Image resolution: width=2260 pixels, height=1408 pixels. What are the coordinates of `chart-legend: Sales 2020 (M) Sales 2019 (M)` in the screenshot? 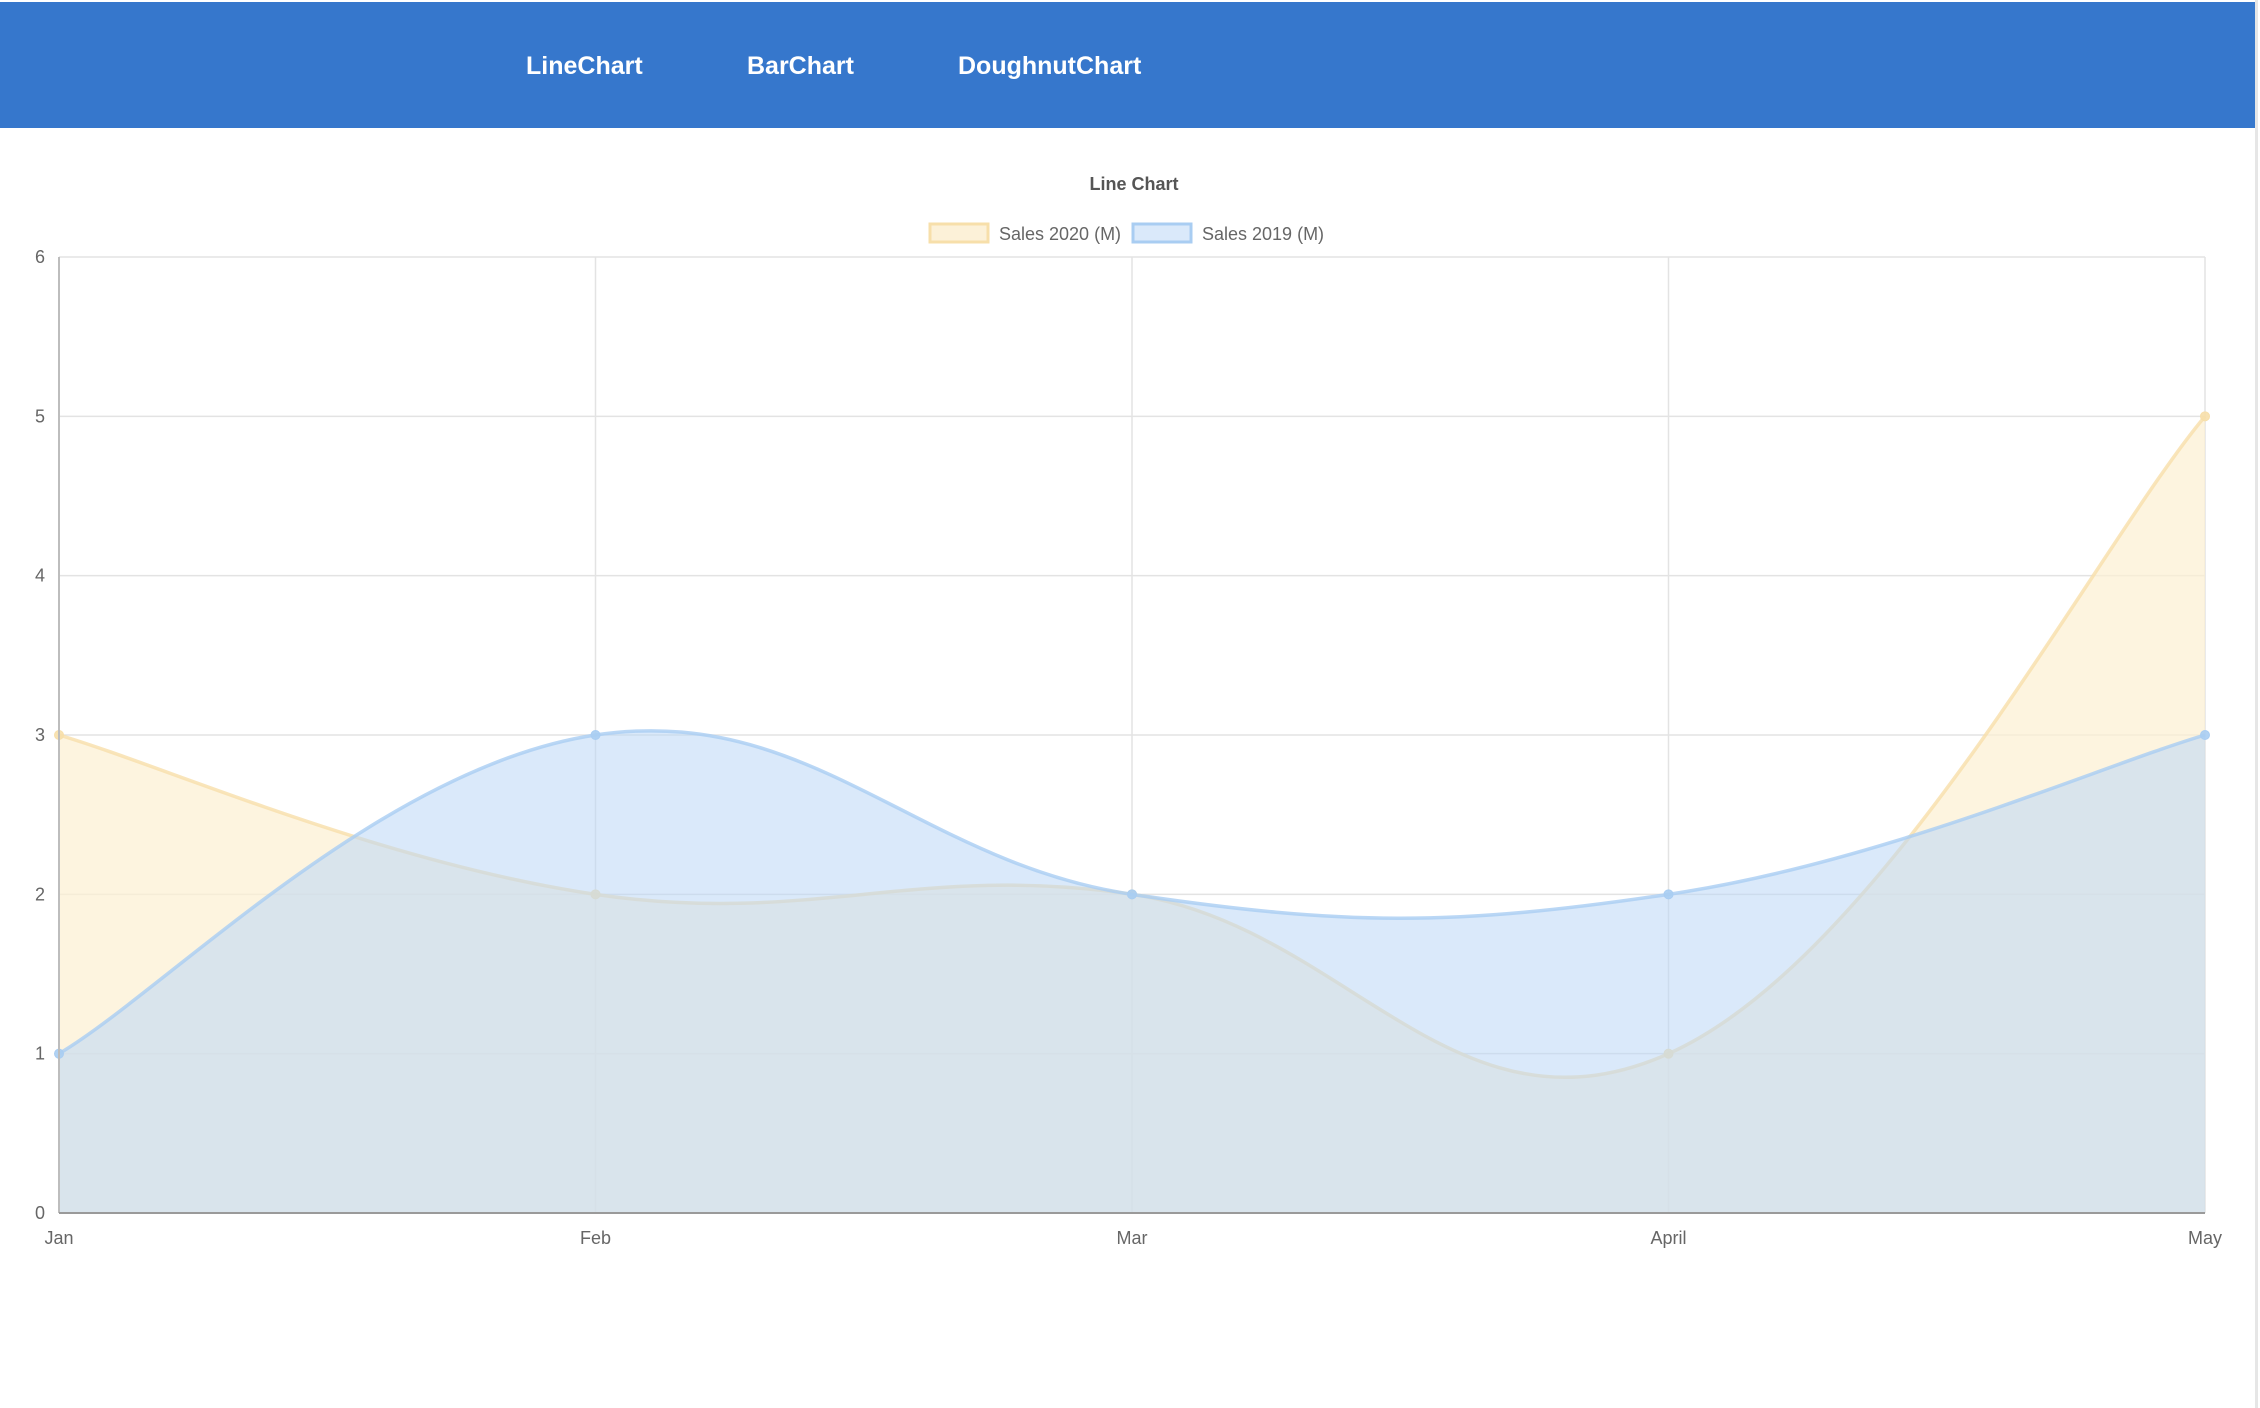 It's located at (1126, 233).